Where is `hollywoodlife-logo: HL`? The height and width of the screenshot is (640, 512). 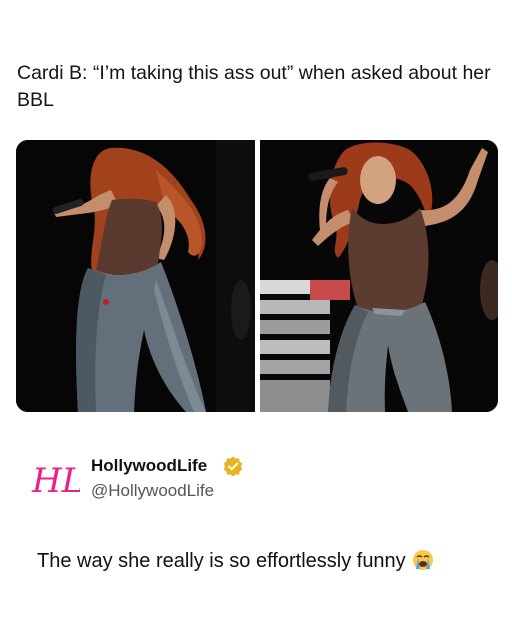 hollywoodlife-logo: HL is located at coordinates (55, 478).